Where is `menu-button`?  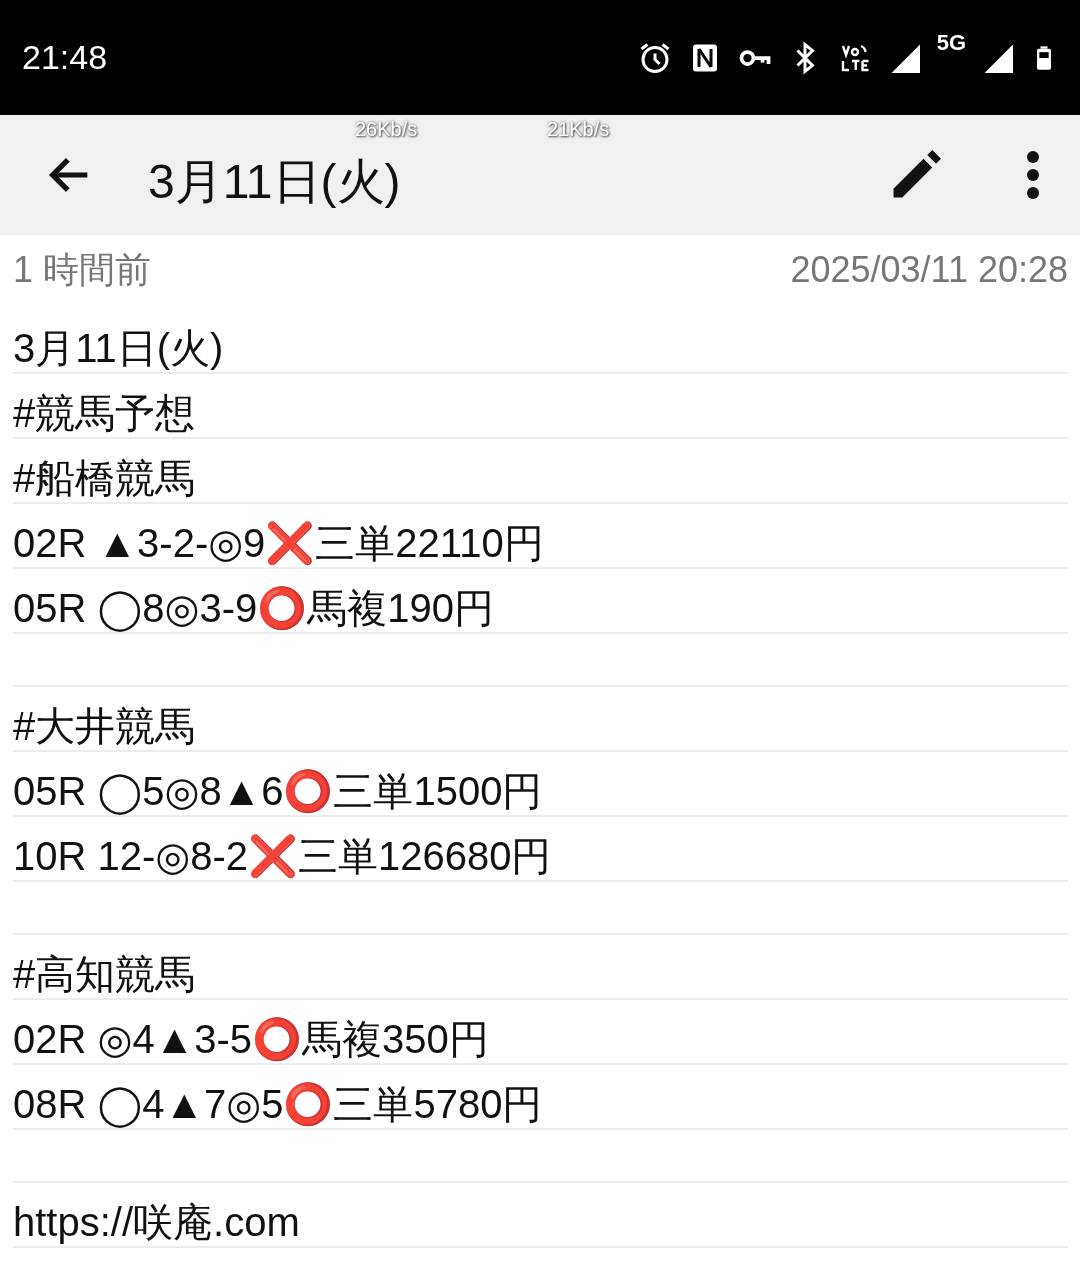 menu-button is located at coordinates (1033, 175).